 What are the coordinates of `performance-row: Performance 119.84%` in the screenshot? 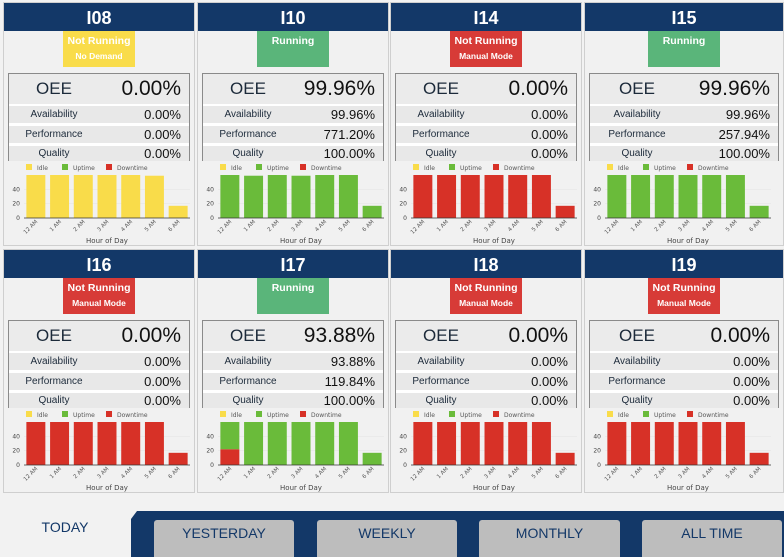 It's located at (293, 381).